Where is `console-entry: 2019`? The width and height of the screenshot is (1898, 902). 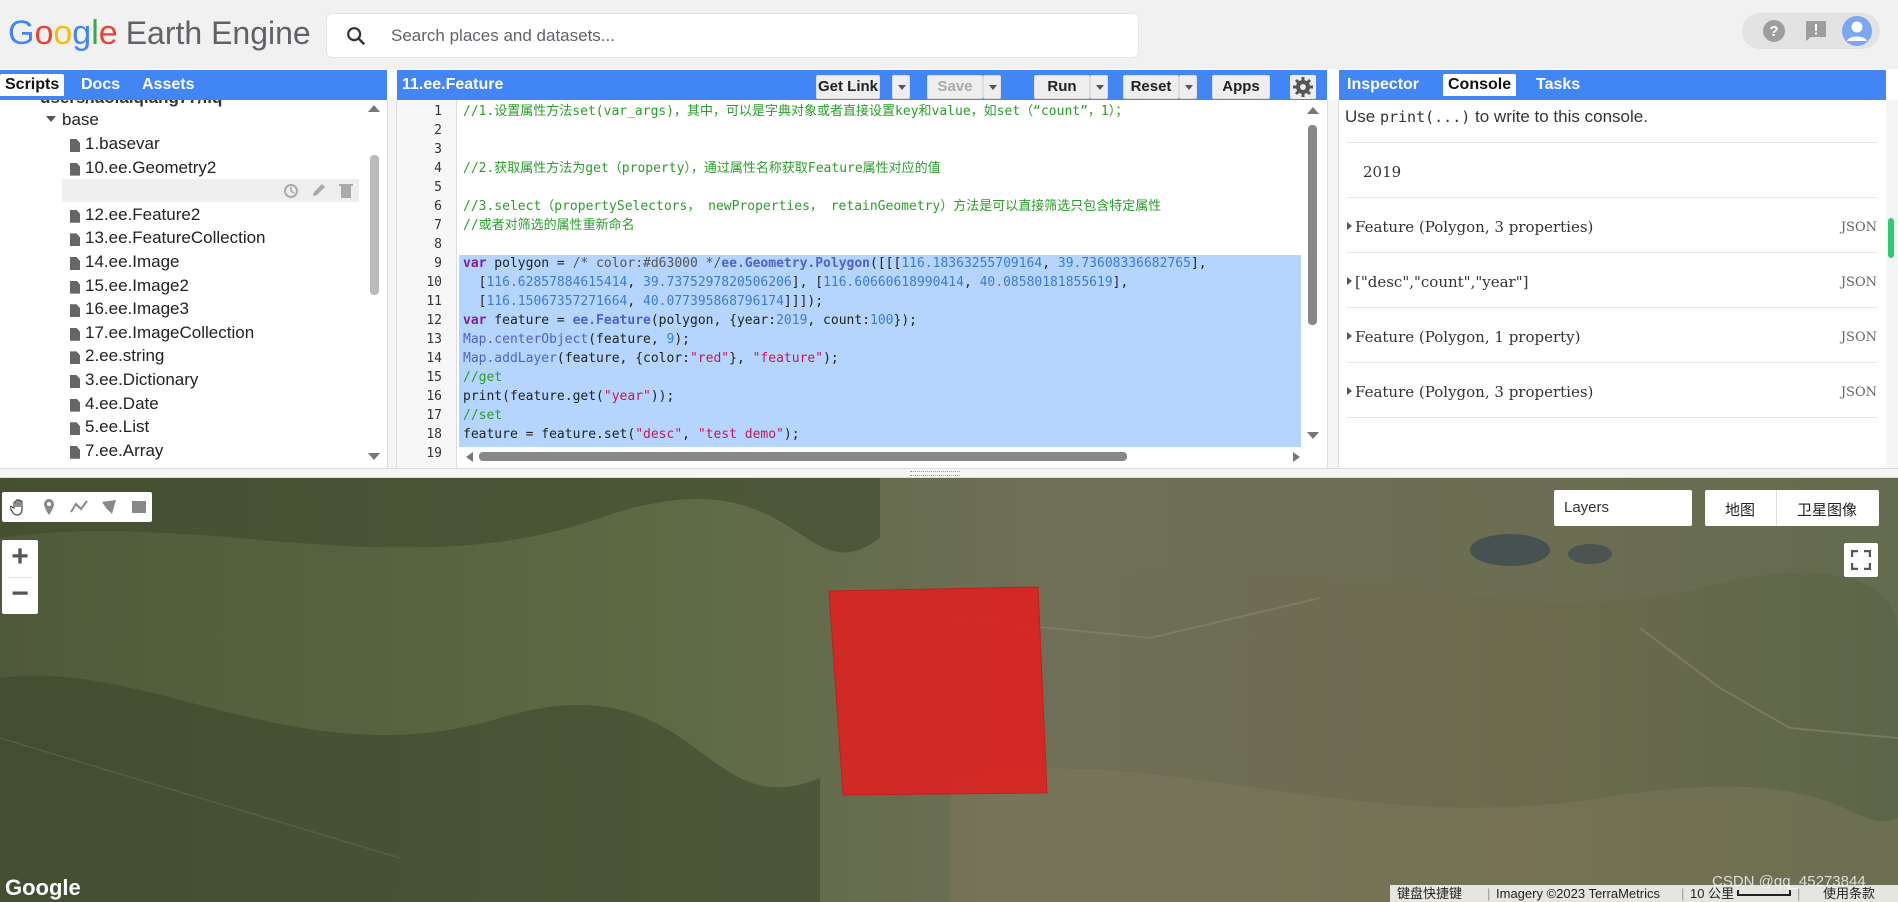
console-entry: 2019 is located at coordinates (1612, 170).